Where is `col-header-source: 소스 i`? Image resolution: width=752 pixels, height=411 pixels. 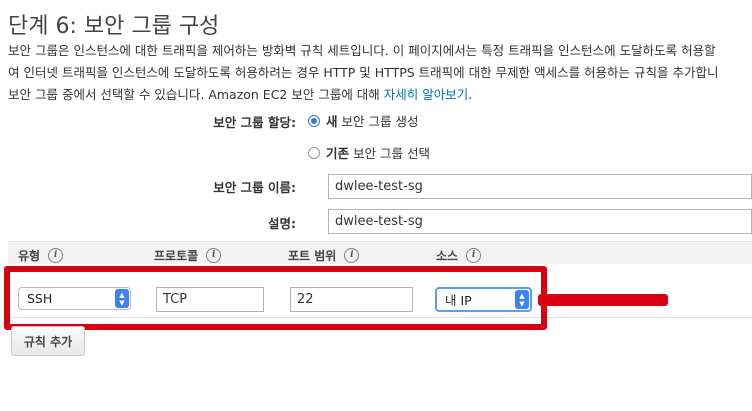 col-header-source: 소스 i is located at coordinates (459, 255).